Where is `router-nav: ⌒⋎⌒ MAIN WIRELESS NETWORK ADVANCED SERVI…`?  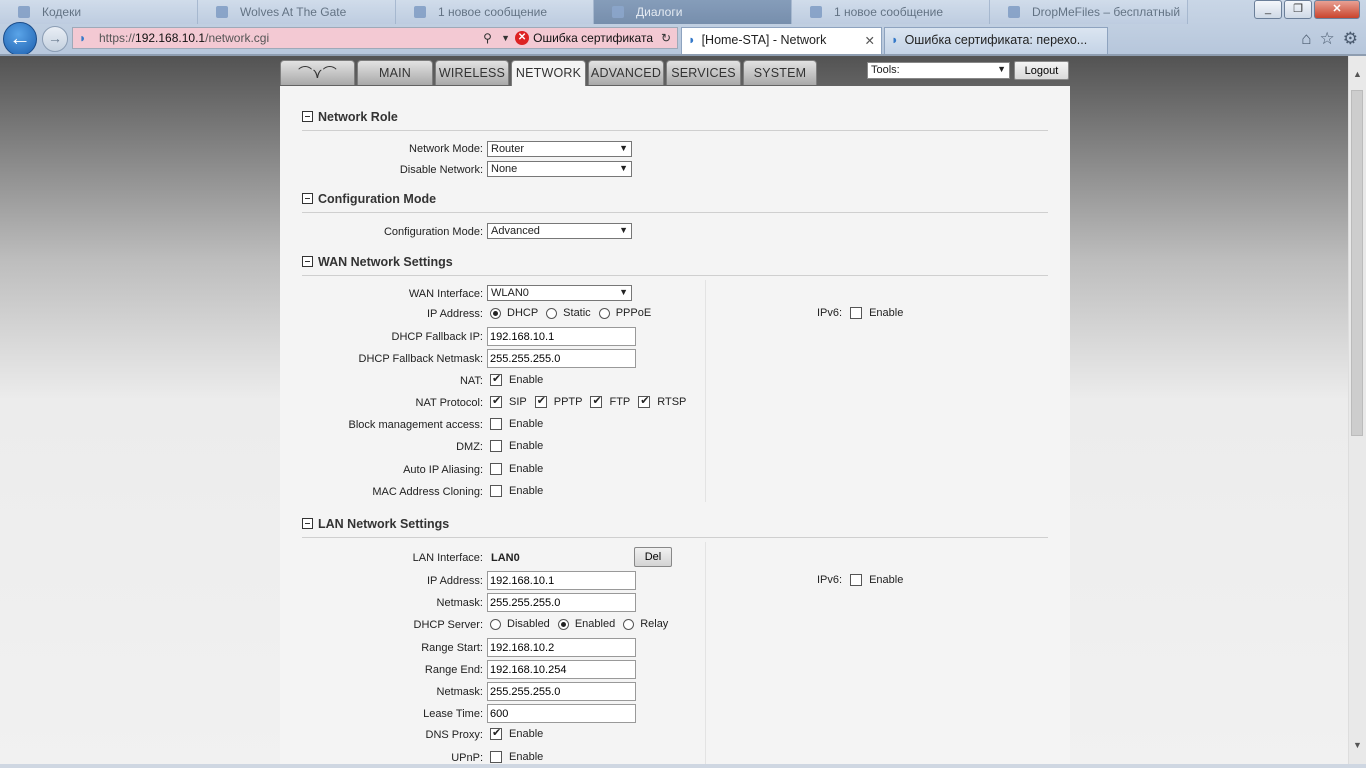 router-nav: ⌒⋎⌒ MAIN WIRELESS NETWORK ADVANCED SERVI… is located at coordinates (675, 73).